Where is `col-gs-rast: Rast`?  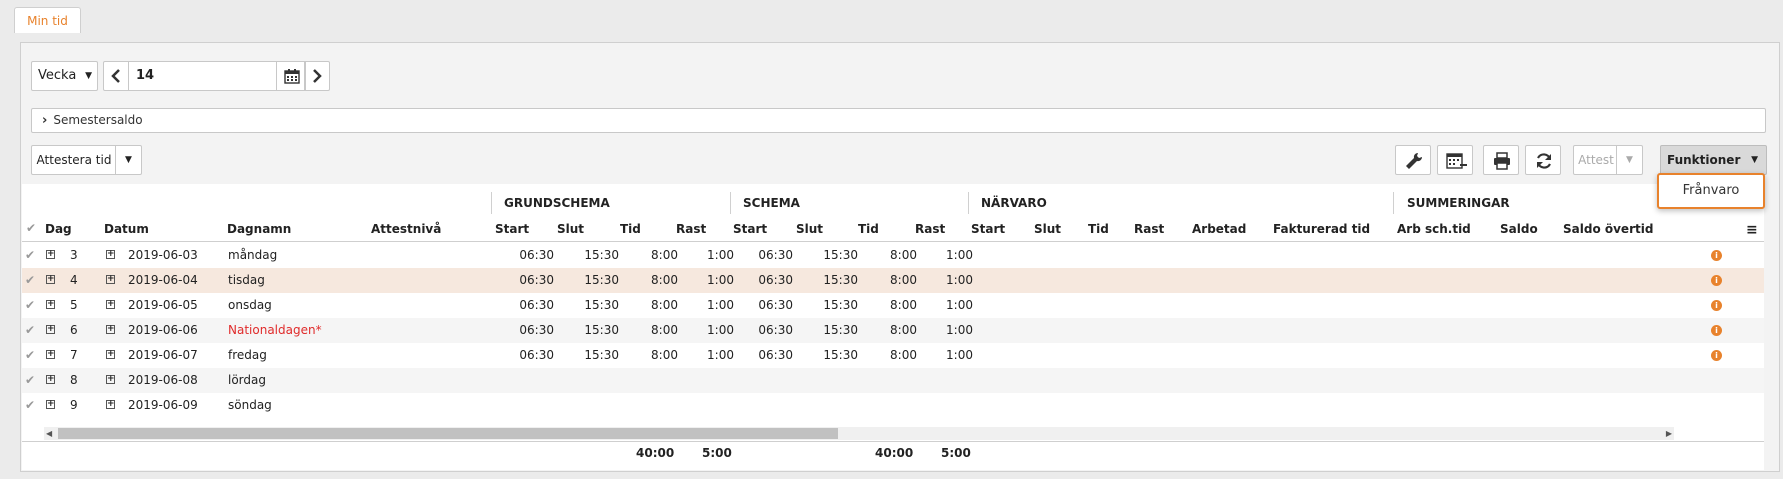
col-gs-rast: Rast is located at coordinates (691, 229).